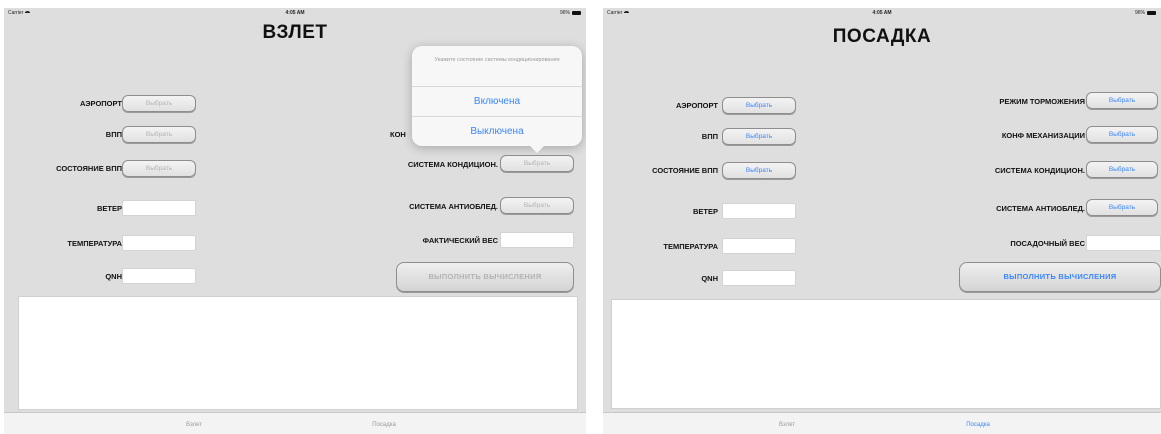 Image resolution: width=1161 pixels, height=434 pixels. What do you see at coordinates (398, 134) in the screenshot?
I see `label-flaps-config: КОН` at bounding box center [398, 134].